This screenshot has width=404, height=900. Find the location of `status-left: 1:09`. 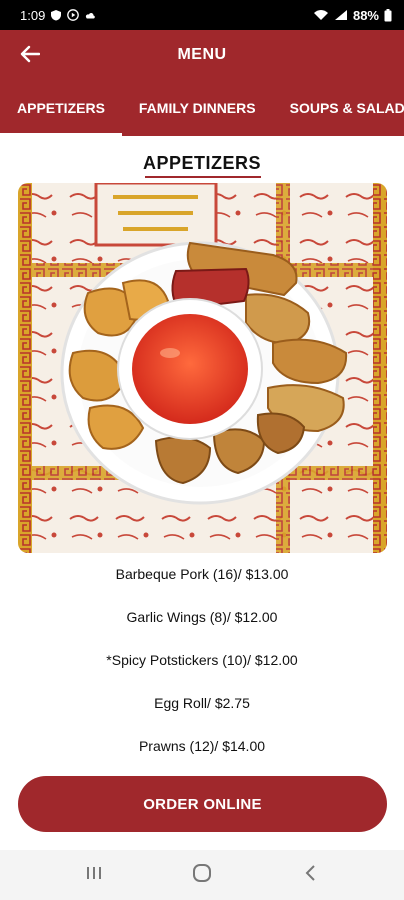

status-left: 1:09 is located at coordinates (58, 15).